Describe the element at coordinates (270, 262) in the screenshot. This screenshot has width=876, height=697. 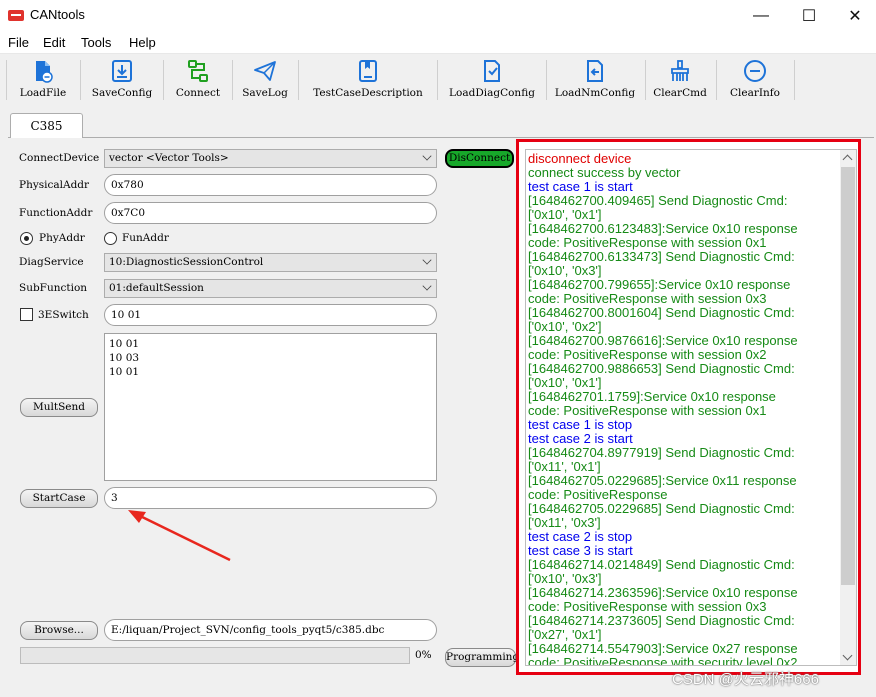
I see `diag-service-select: 10:DiagnosticSessionControl` at that location.